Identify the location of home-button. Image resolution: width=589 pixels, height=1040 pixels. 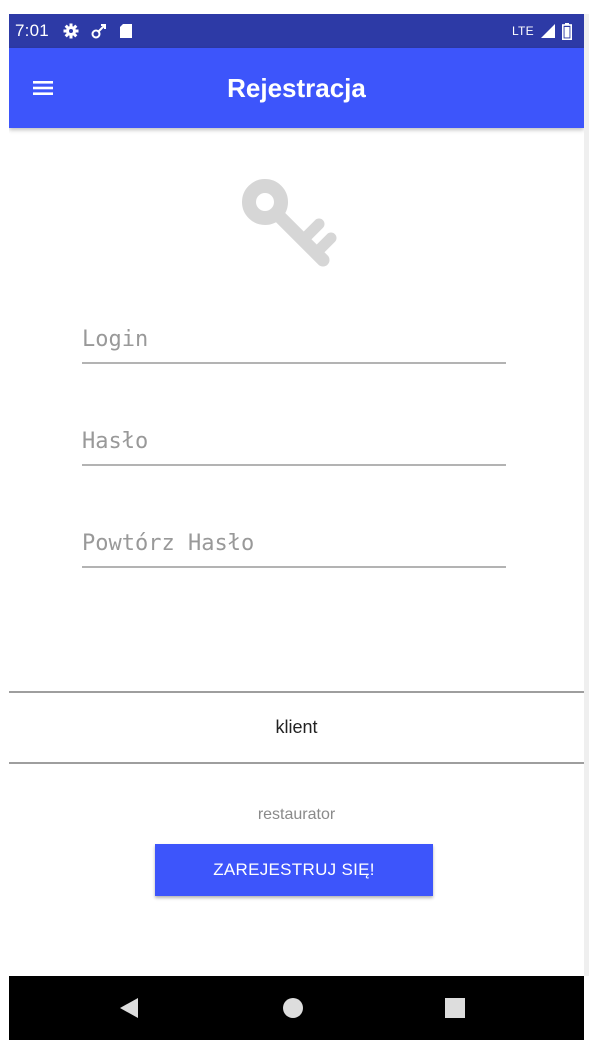
(293, 1008).